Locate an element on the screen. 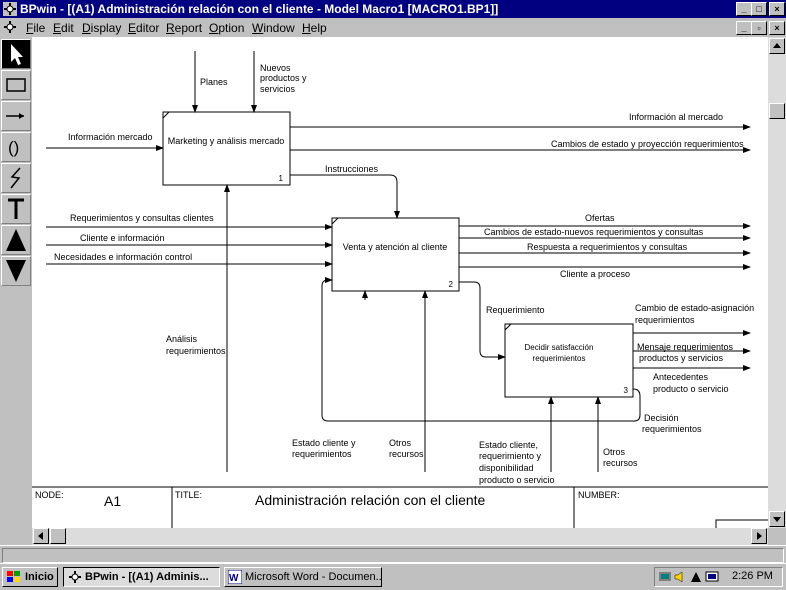  bpwin-icon is located at coordinates (75, 577).